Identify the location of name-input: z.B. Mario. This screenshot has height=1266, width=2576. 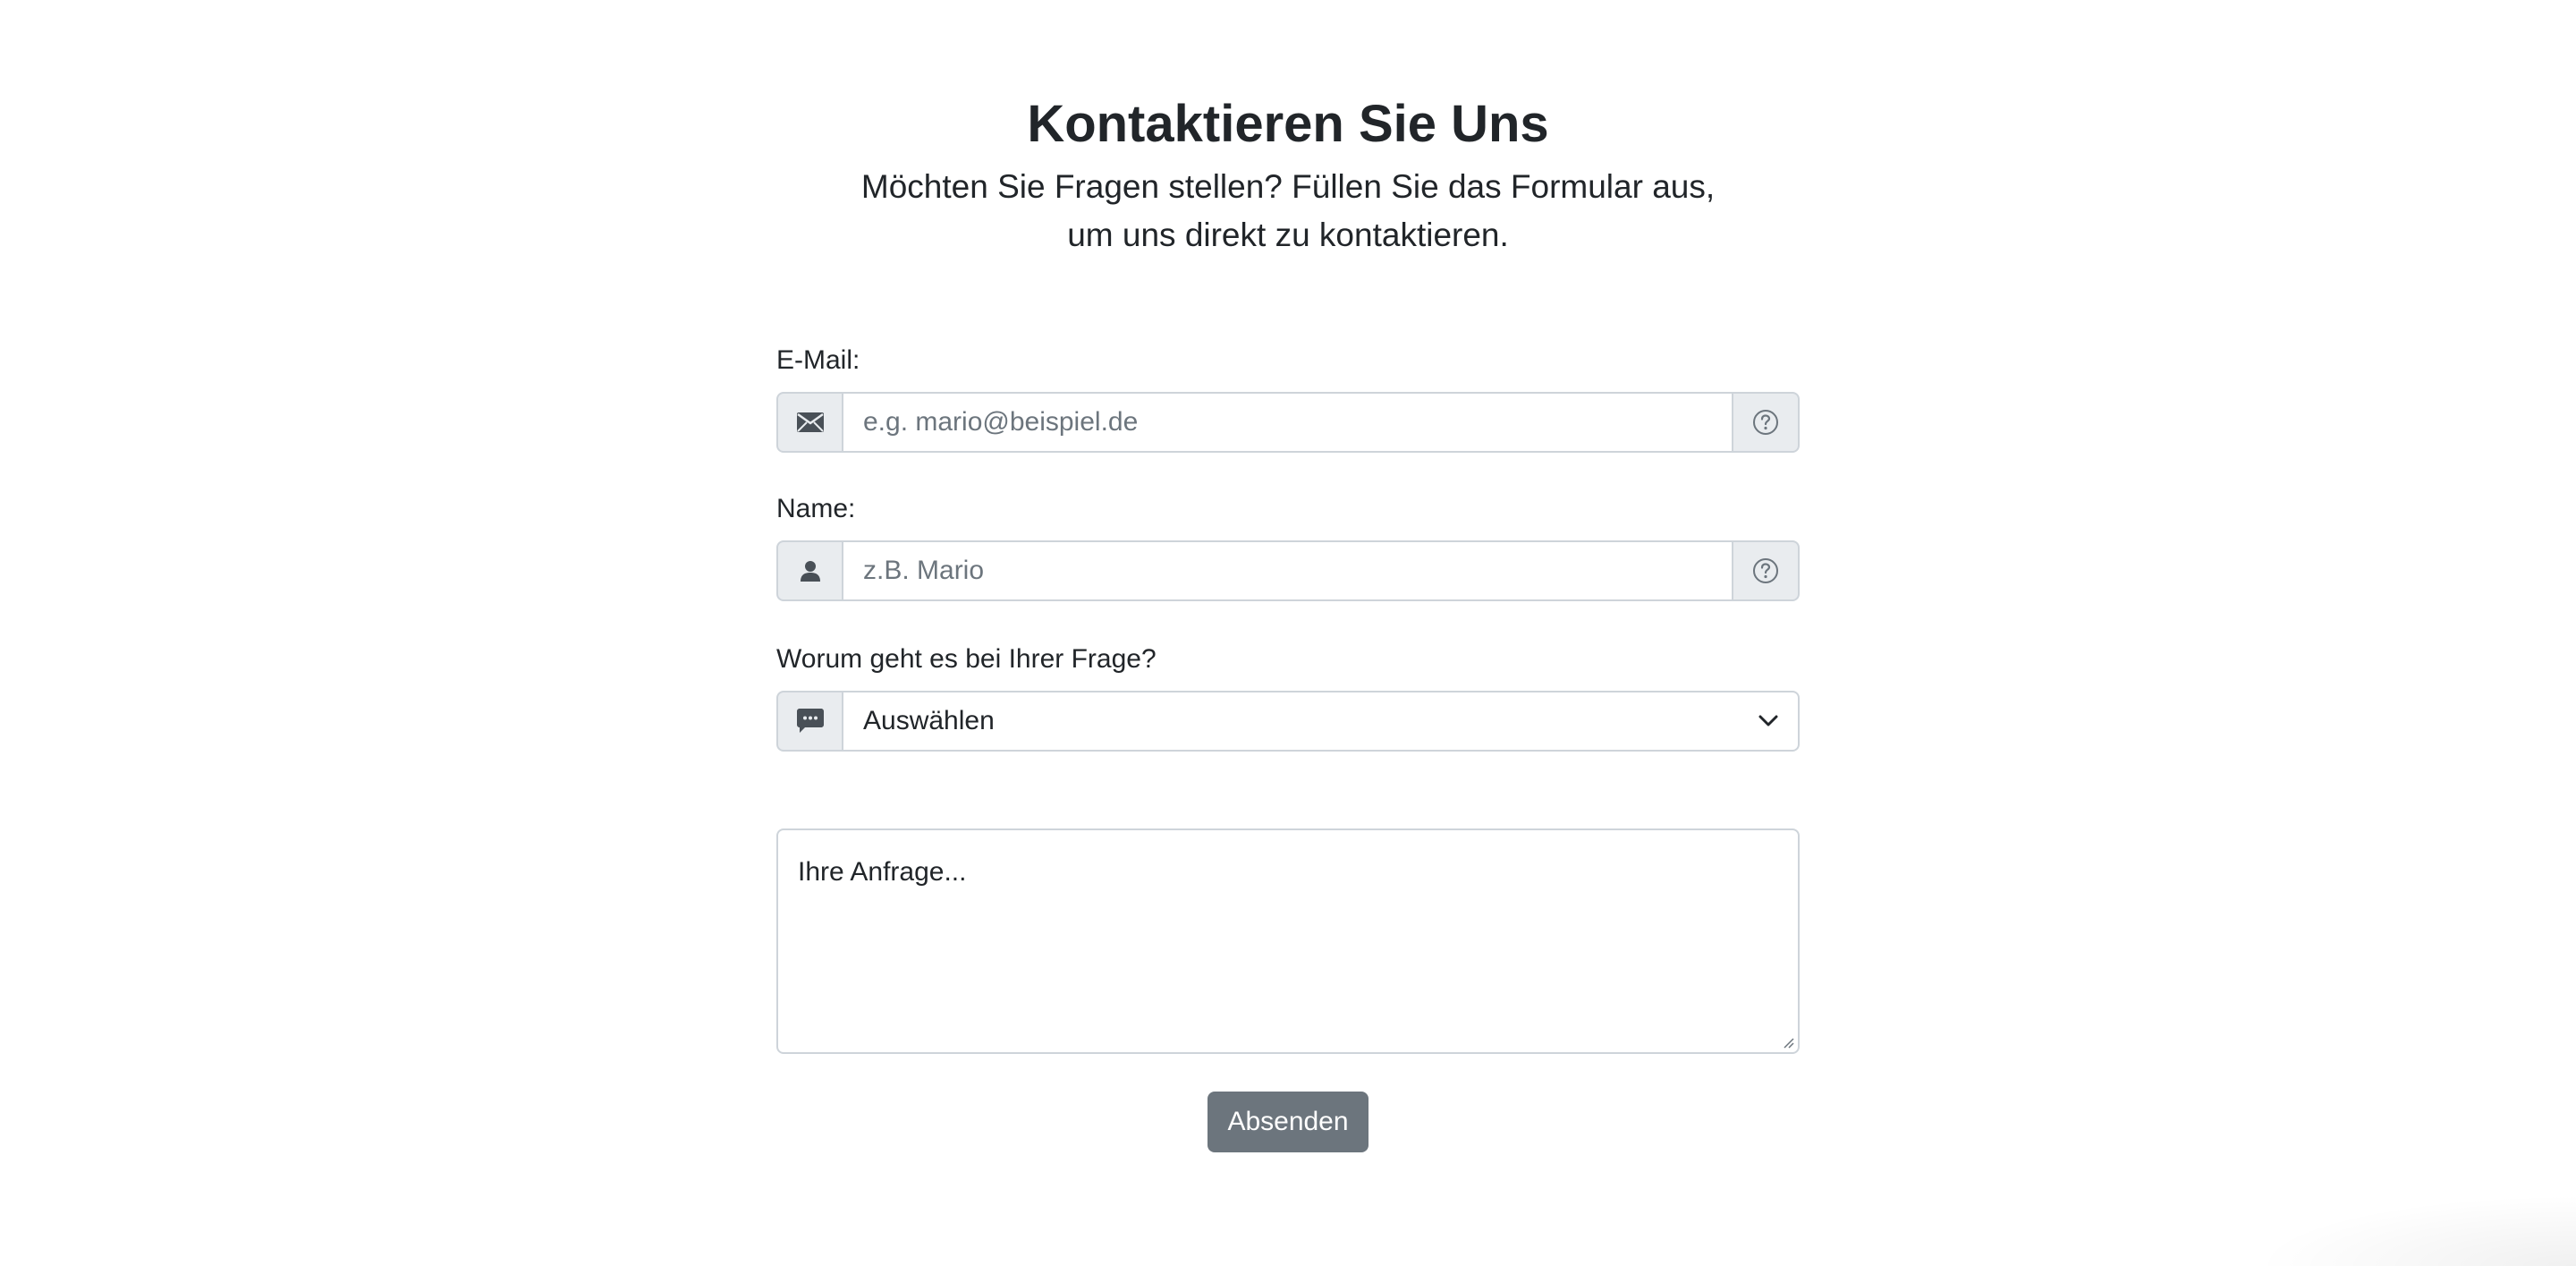
(1287, 570).